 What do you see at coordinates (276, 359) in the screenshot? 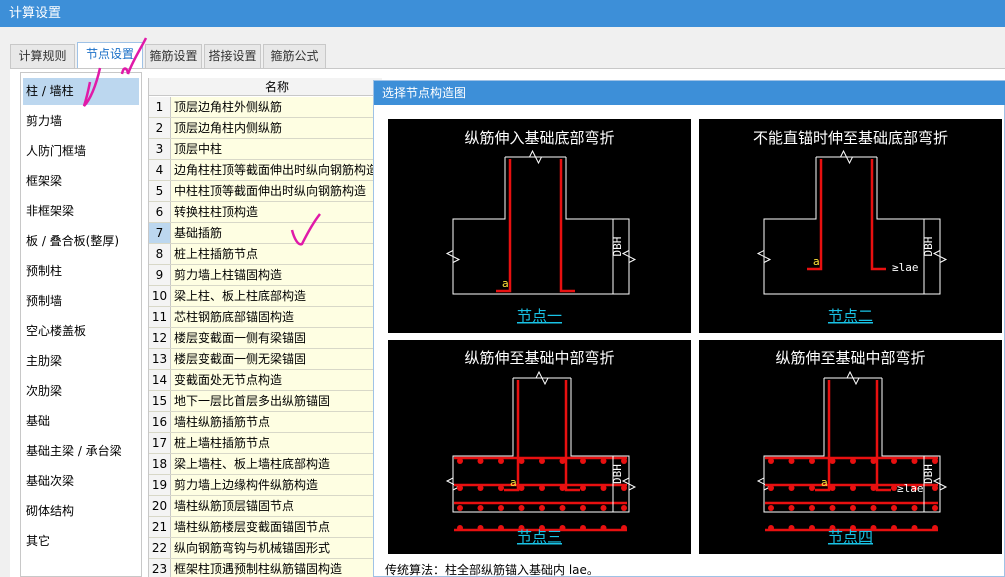
I see `row-node-name: 楼层变截面一侧无梁锚固` at bounding box center [276, 359].